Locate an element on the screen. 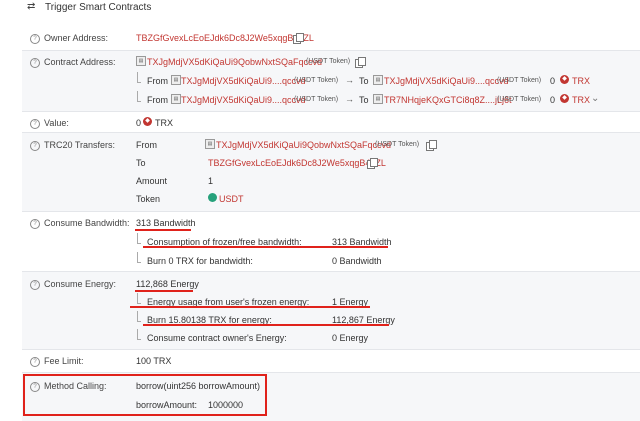  value-label: ? Value: is located at coordinates (49, 123).